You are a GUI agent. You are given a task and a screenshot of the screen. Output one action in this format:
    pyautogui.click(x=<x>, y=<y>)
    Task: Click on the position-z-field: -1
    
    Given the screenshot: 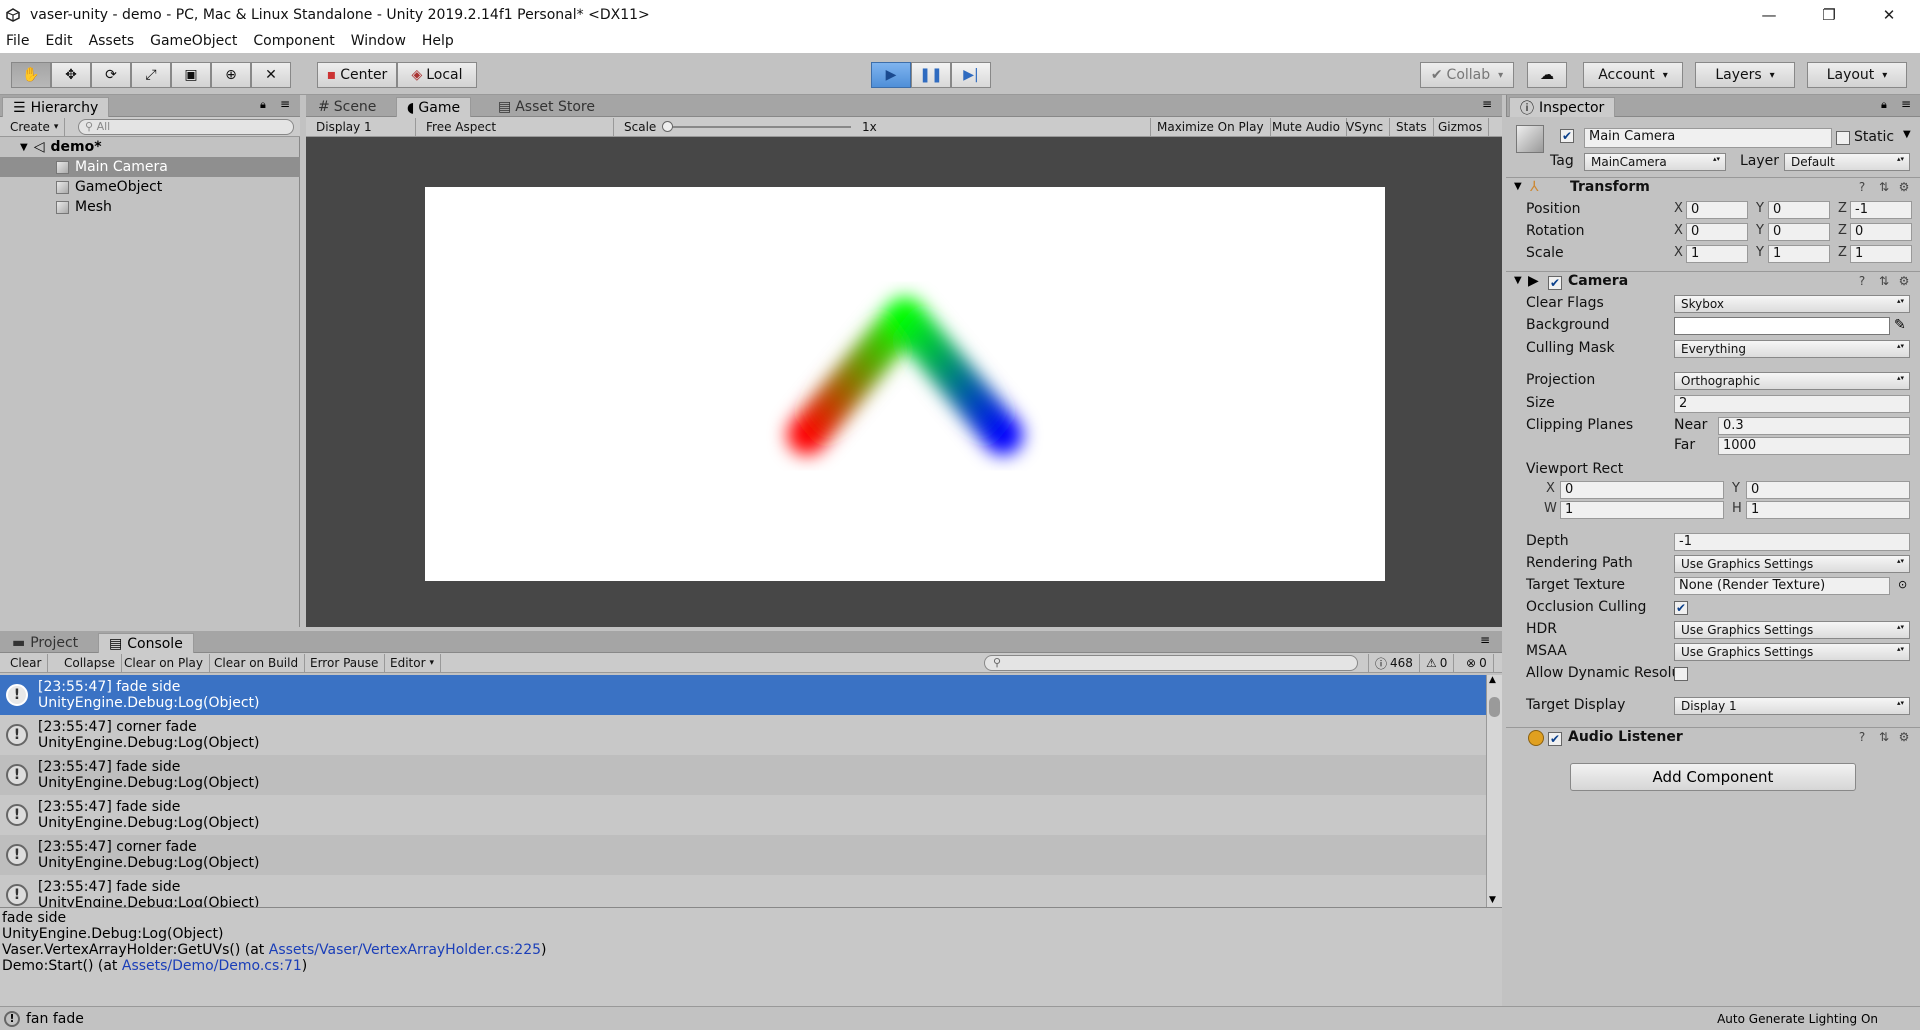 What is the action you would take?
    pyautogui.click(x=1881, y=210)
    